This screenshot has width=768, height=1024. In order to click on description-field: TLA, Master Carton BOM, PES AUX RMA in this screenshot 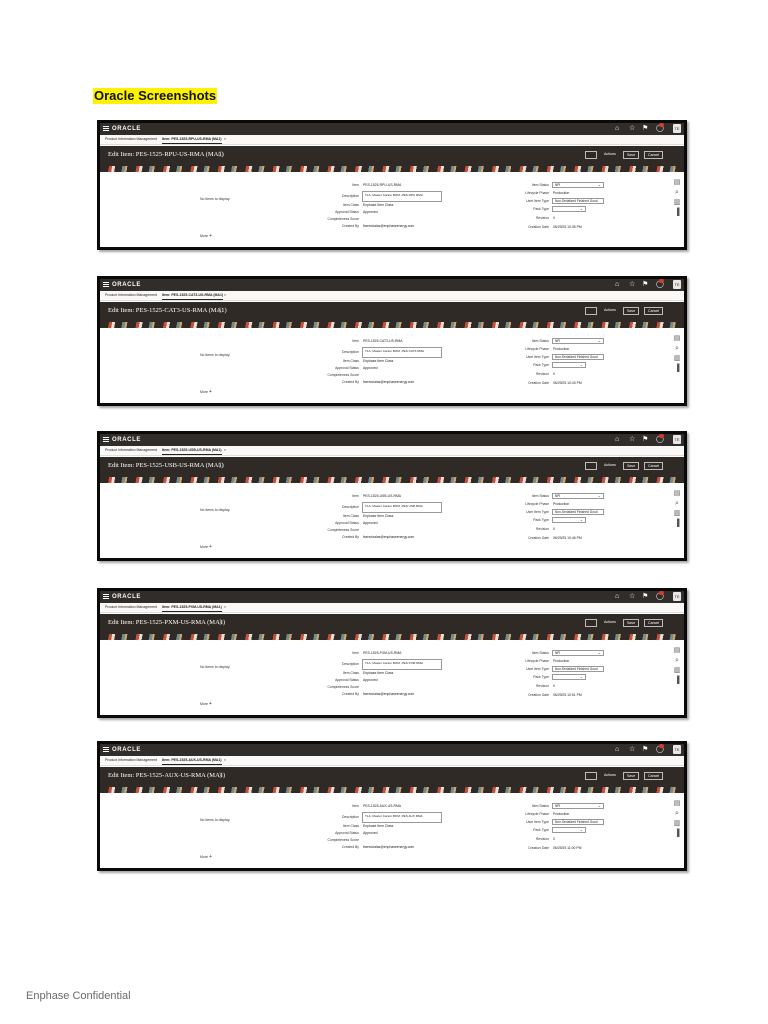, I will do `click(402, 817)`.